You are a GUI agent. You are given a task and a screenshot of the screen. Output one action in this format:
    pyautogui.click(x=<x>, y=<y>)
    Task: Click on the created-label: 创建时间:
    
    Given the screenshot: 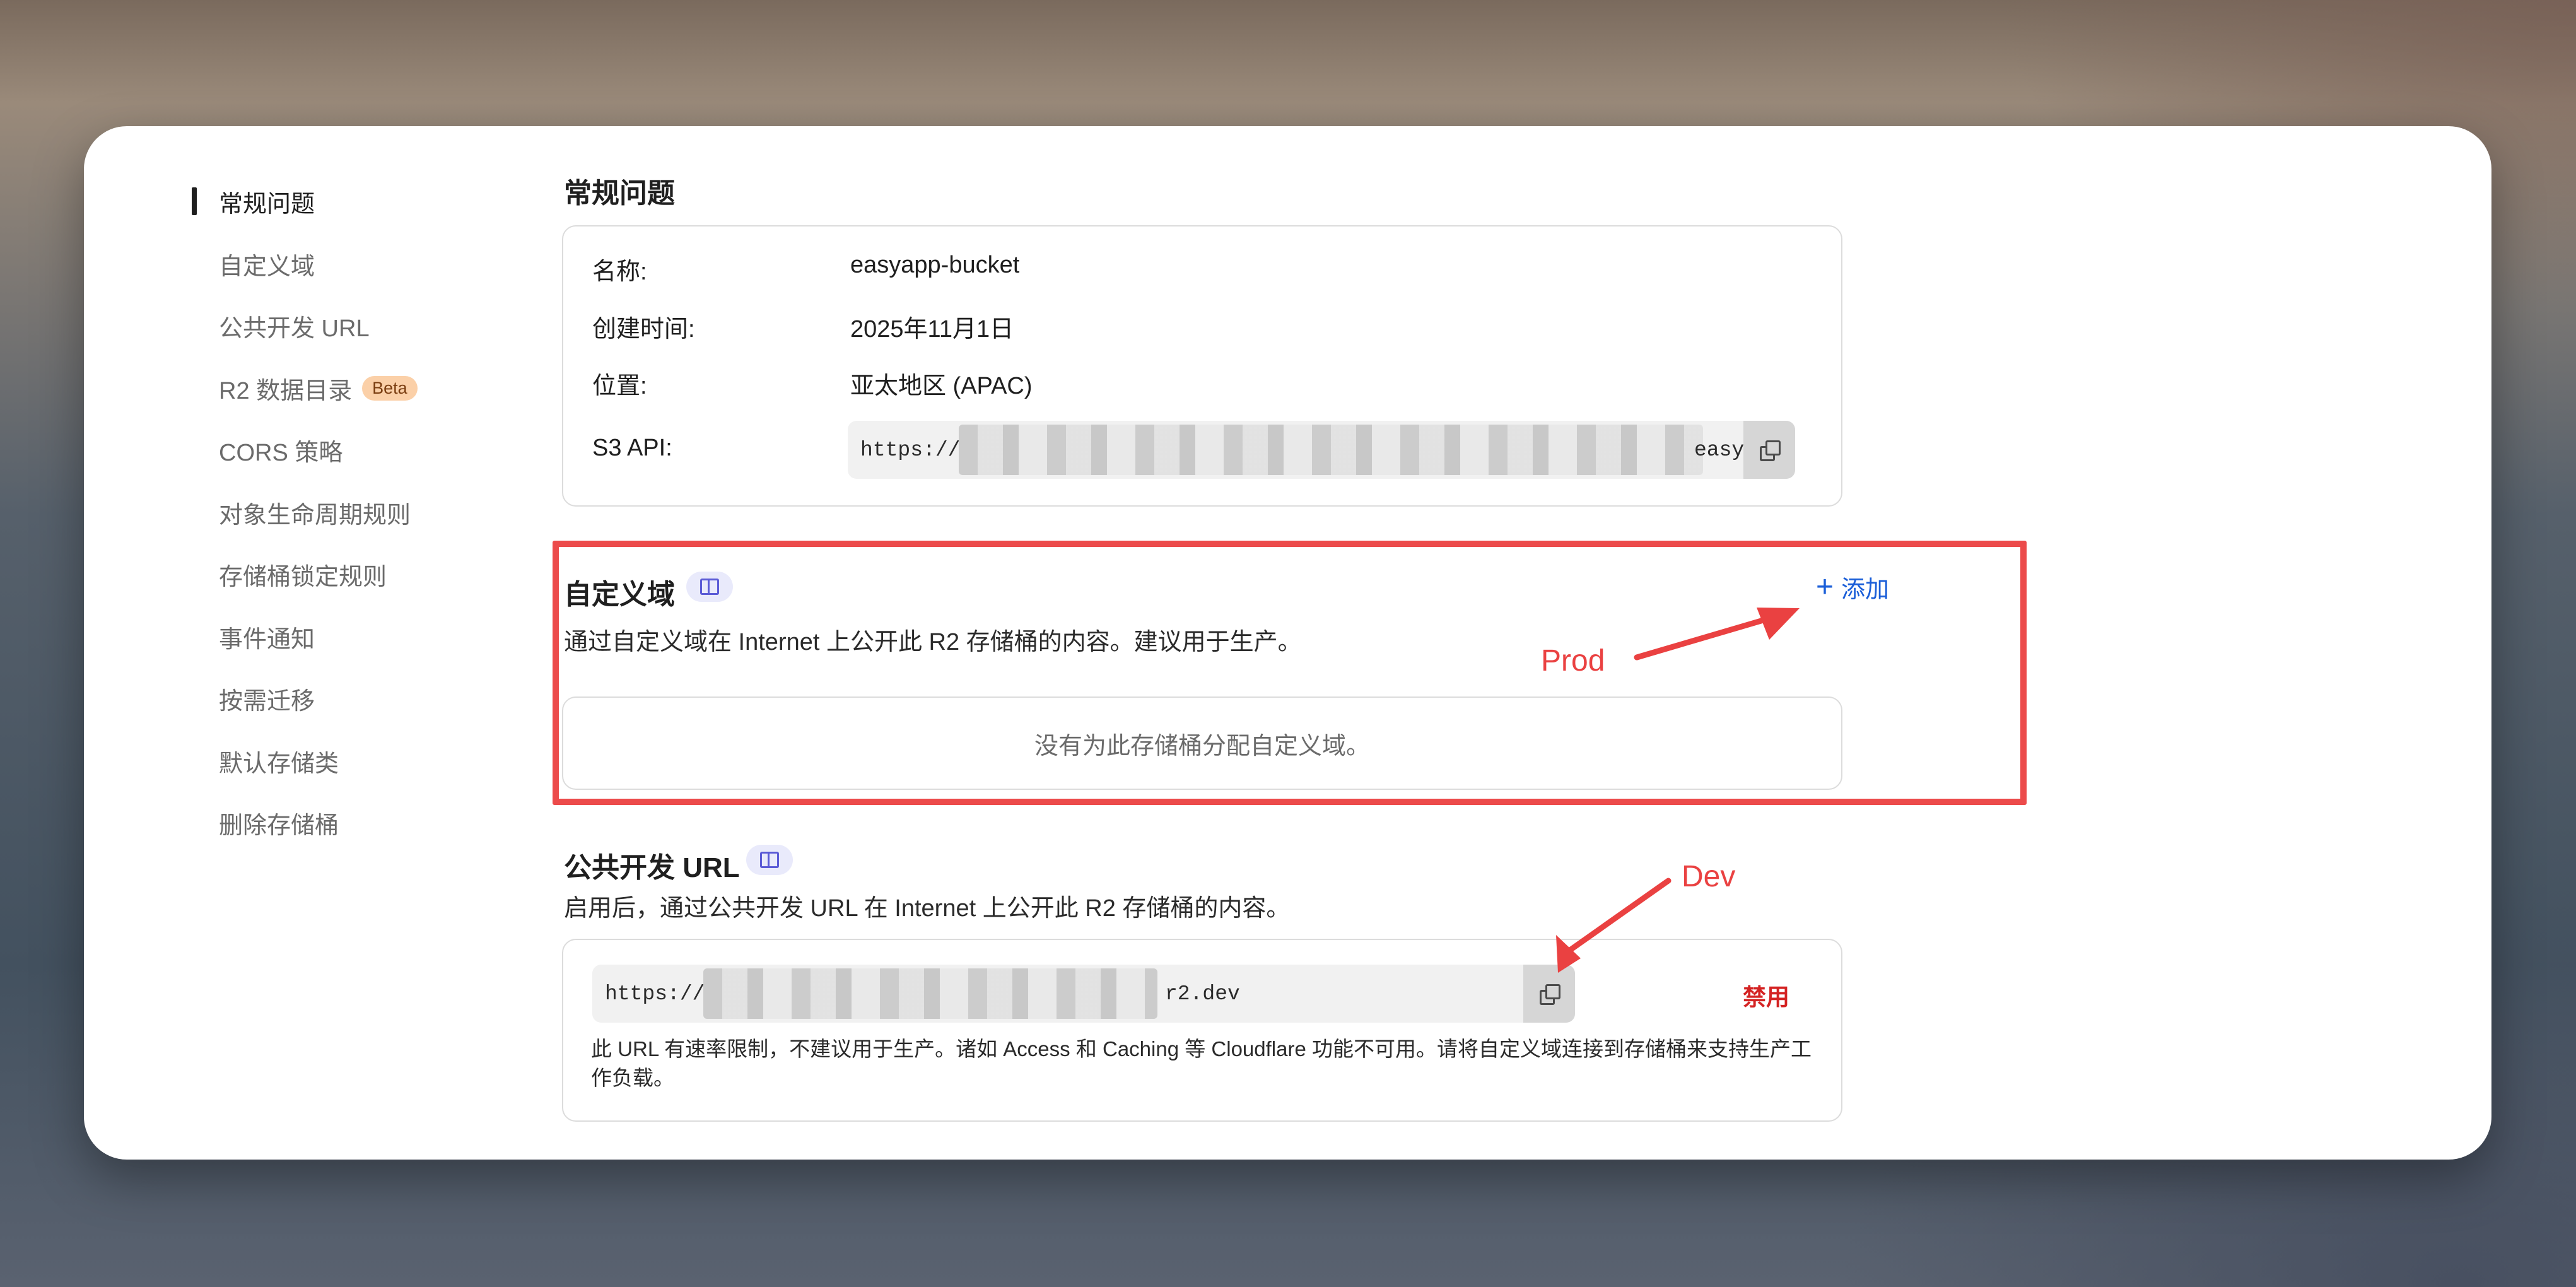 What is the action you would take?
    pyautogui.click(x=643, y=329)
    